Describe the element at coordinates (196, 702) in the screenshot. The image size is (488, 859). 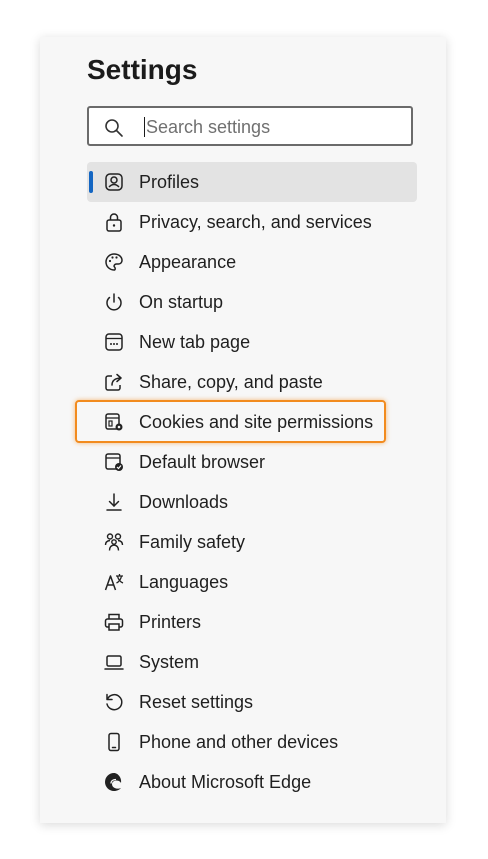
I see `nav-item-label: Reset settings` at that location.